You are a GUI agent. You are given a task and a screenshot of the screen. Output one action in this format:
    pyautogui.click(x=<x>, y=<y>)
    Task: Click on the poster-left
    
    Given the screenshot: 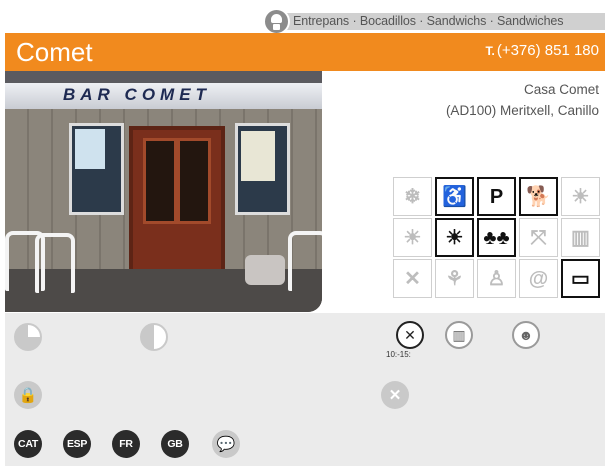 What is the action you would take?
    pyautogui.click(x=90, y=149)
    